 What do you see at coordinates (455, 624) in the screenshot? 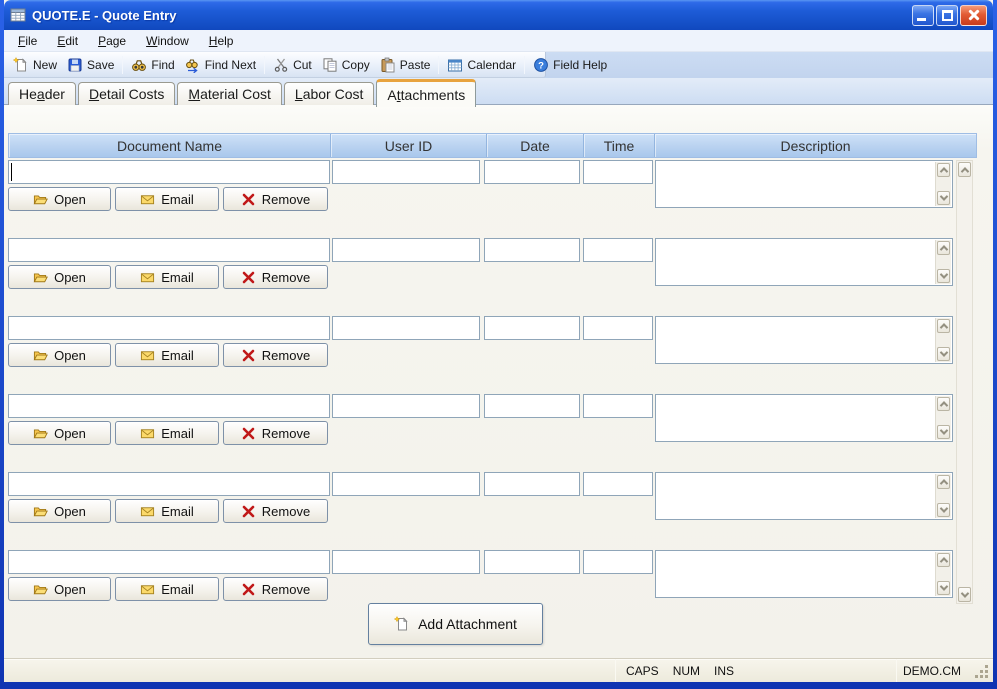
I see `add-attachment-button: Add Attachment` at bounding box center [455, 624].